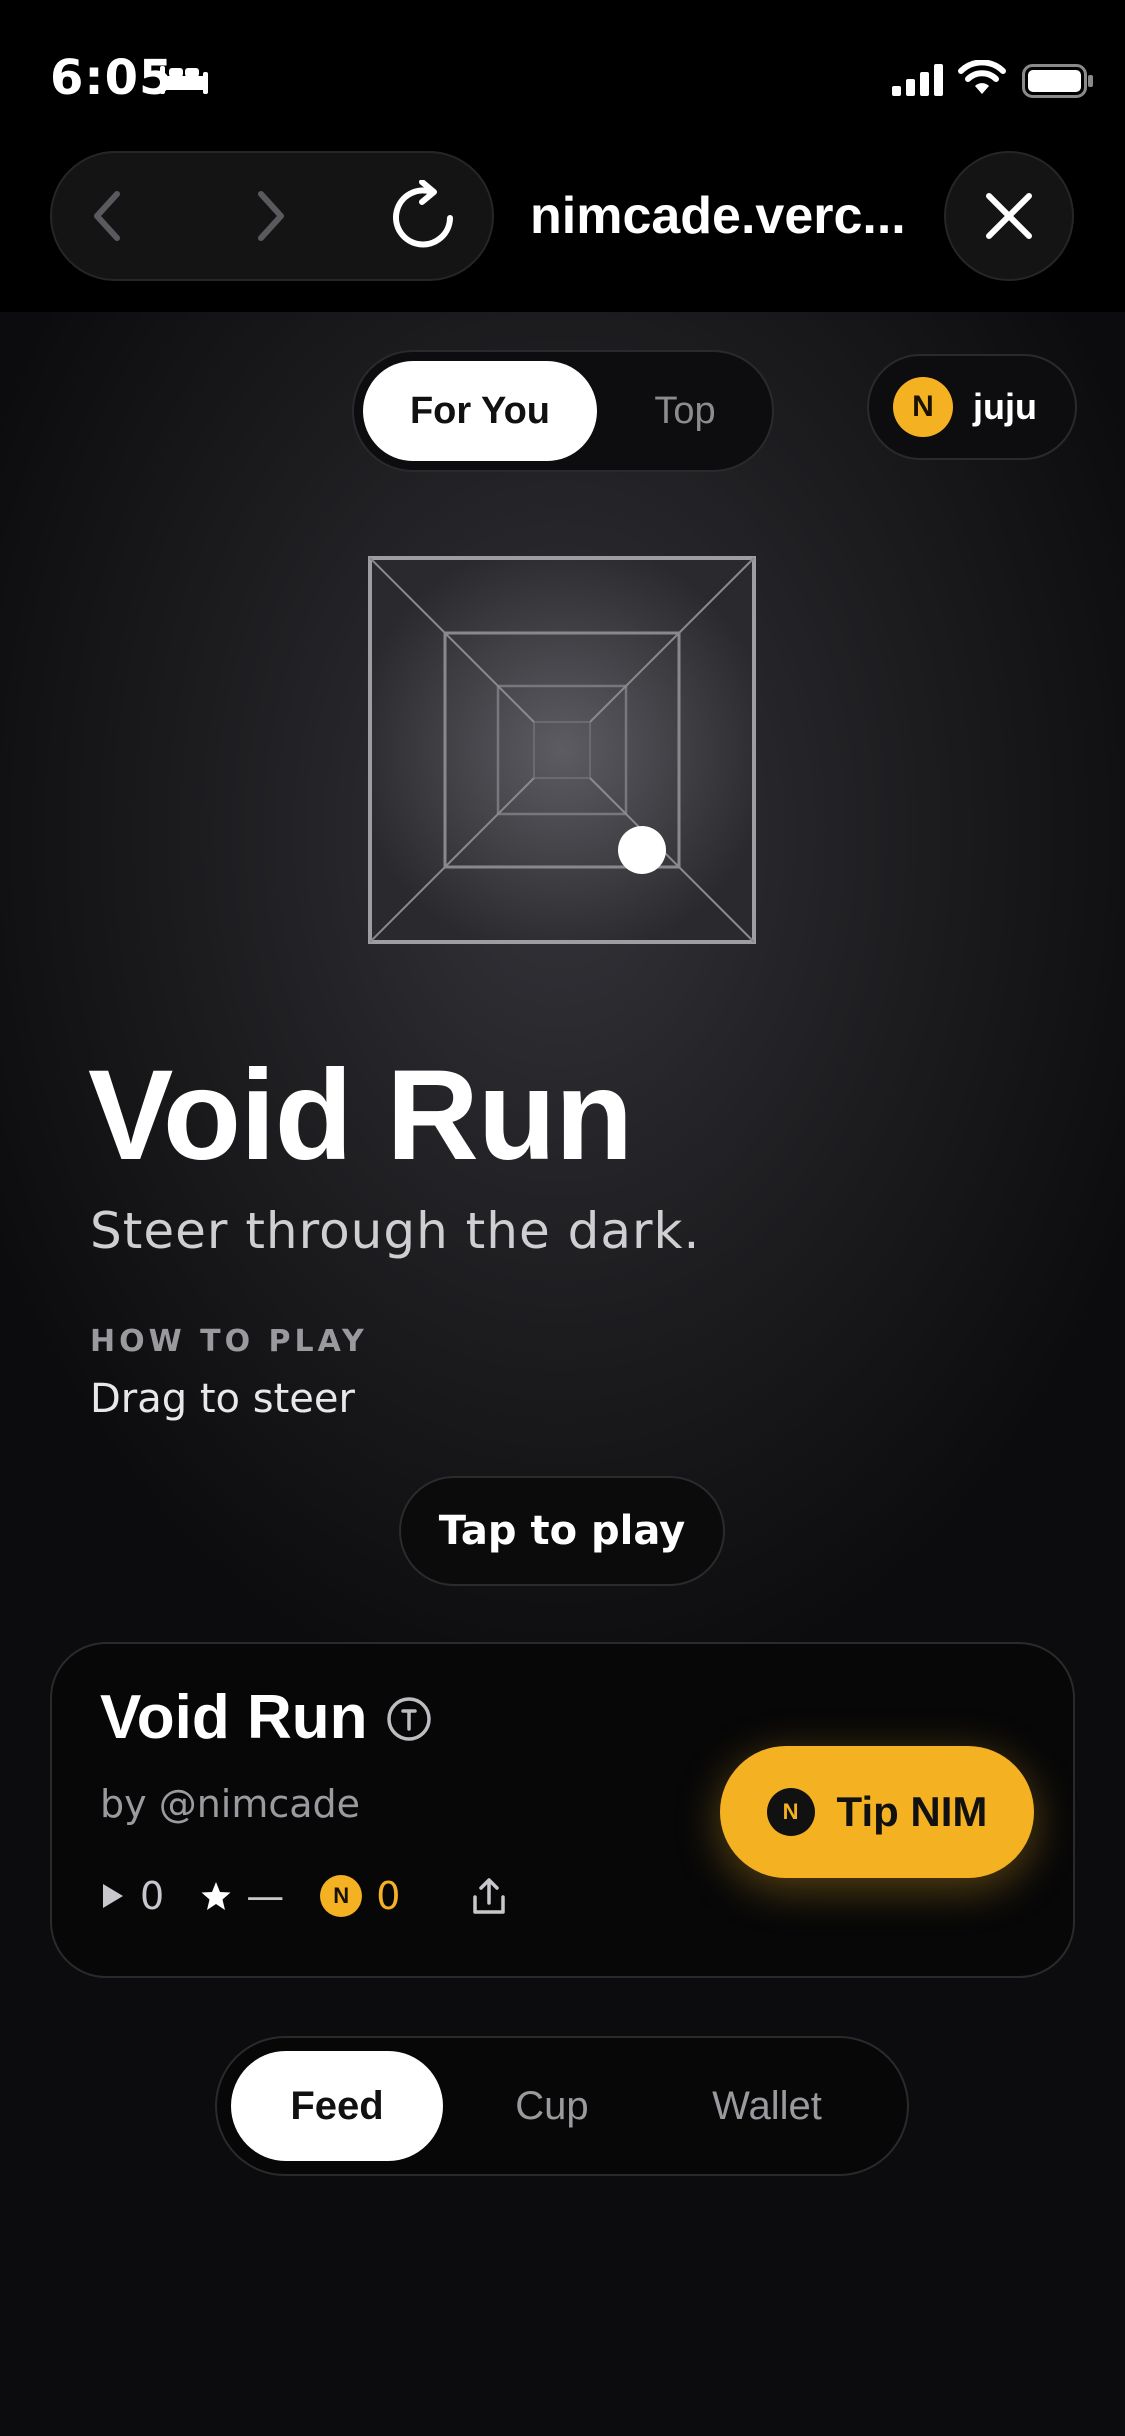 The image size is (1125, 2436). I want to click on forward-button, so click(271, 216).